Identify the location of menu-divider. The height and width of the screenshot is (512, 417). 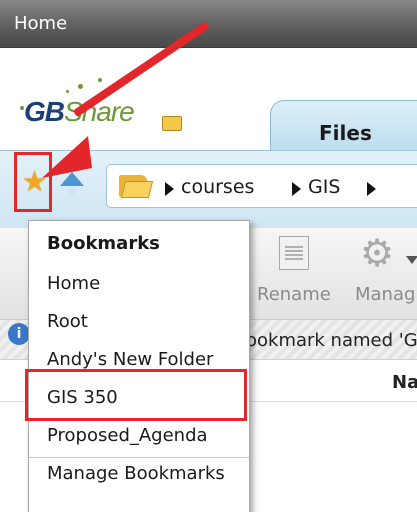
(139, 457).